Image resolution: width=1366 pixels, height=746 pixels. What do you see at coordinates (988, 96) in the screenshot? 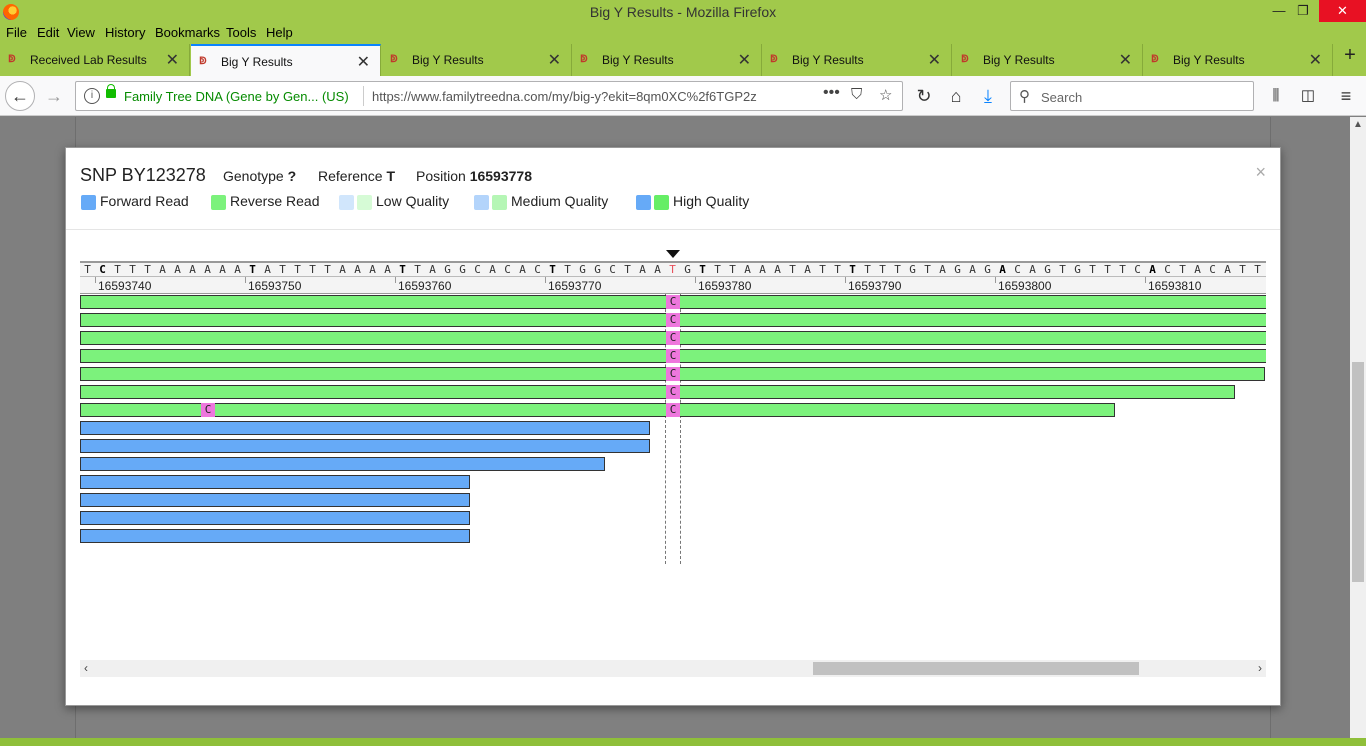
I see `download-icon: ⤓` at bounding box center [988, 96].